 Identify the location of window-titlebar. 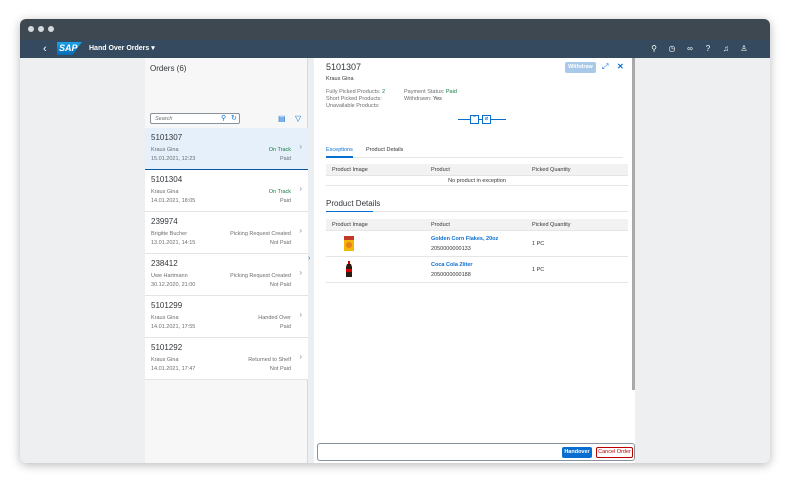
(395, 29).